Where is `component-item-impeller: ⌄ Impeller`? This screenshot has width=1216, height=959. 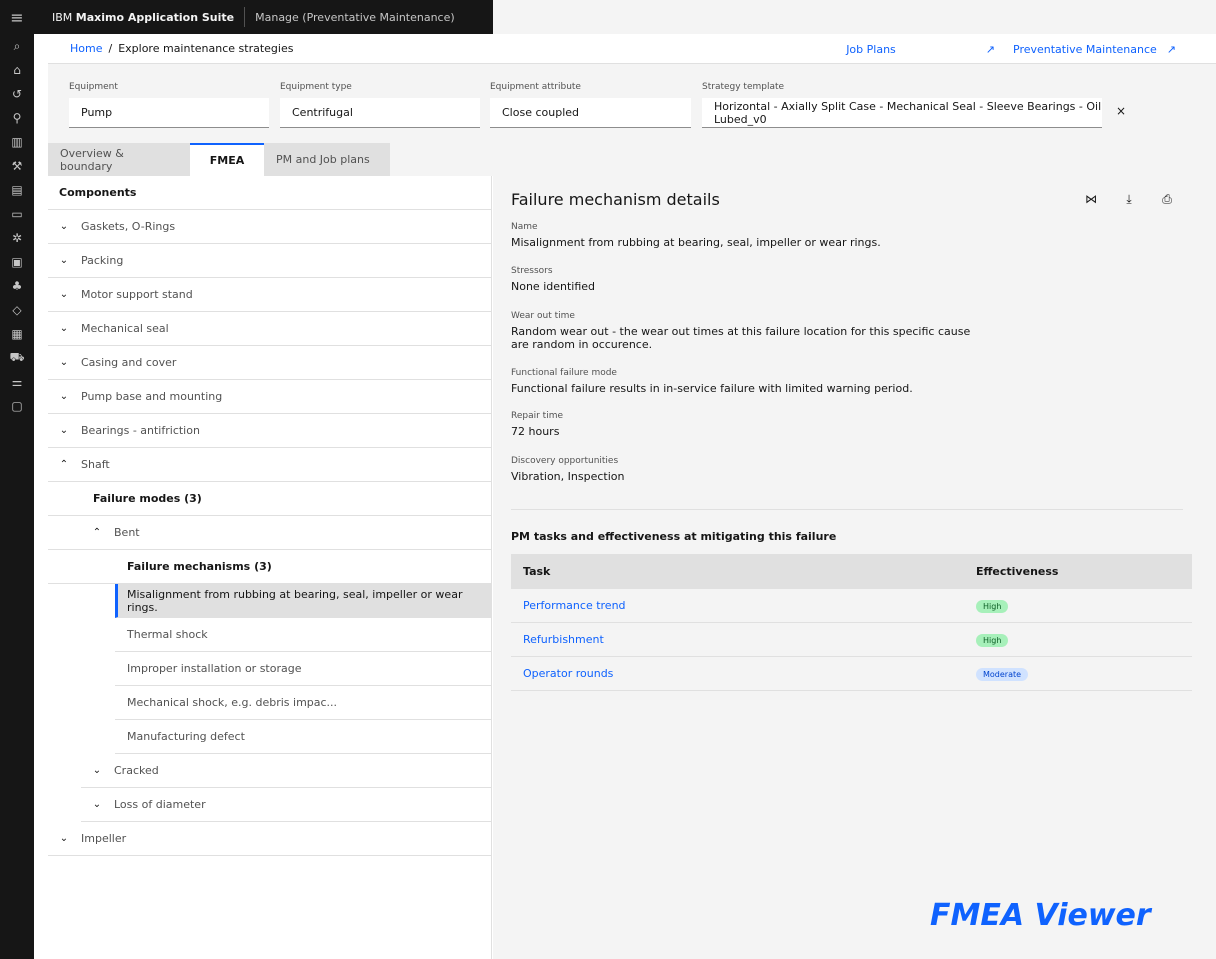
component-item-impeller: ⌄ Impeller is located at coordinates (269, 839).